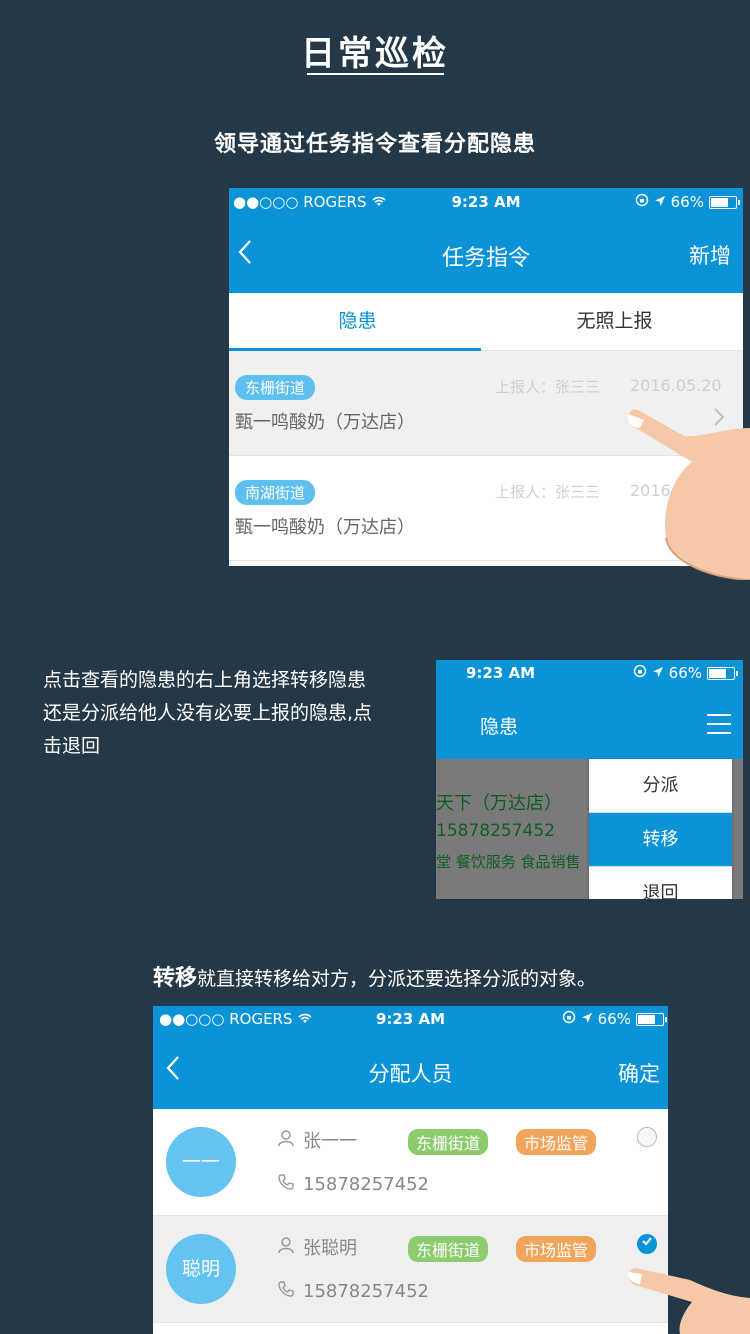 The image size is (750, 1334). What do you see at coordinates (676, 385) in the screenshot?
I see `report-date: 2016.05.20` at bounding box center [676, 385].